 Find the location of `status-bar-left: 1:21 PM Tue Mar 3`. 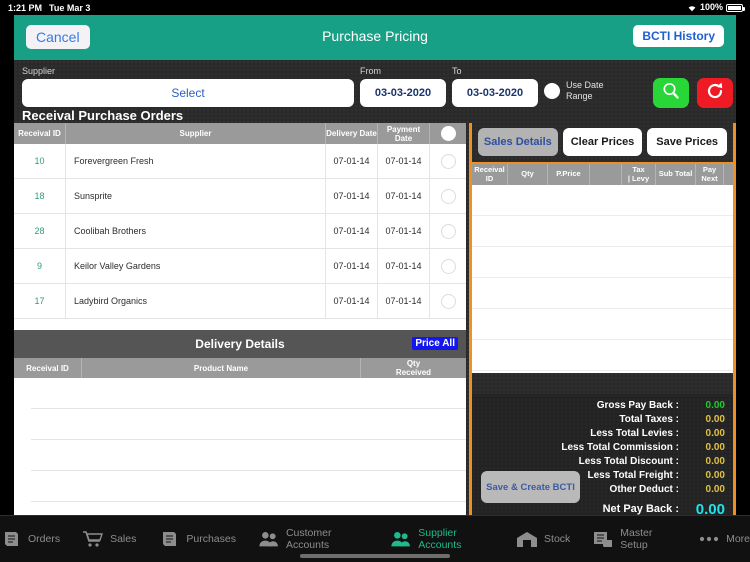

status-bar-left: 1:21 PM Tue Mar 3 is located at coordinates (49, 8).